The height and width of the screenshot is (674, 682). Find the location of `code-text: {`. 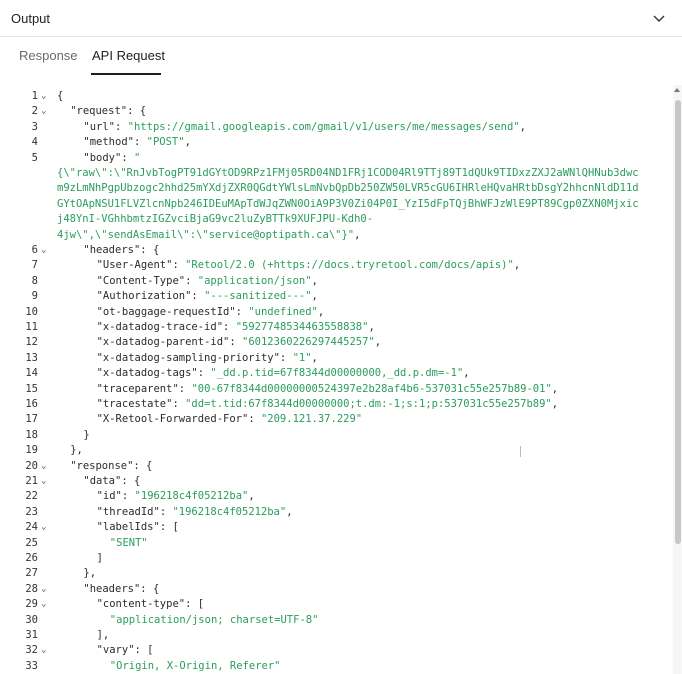

code-text: { is located at coordinates (60, 96).